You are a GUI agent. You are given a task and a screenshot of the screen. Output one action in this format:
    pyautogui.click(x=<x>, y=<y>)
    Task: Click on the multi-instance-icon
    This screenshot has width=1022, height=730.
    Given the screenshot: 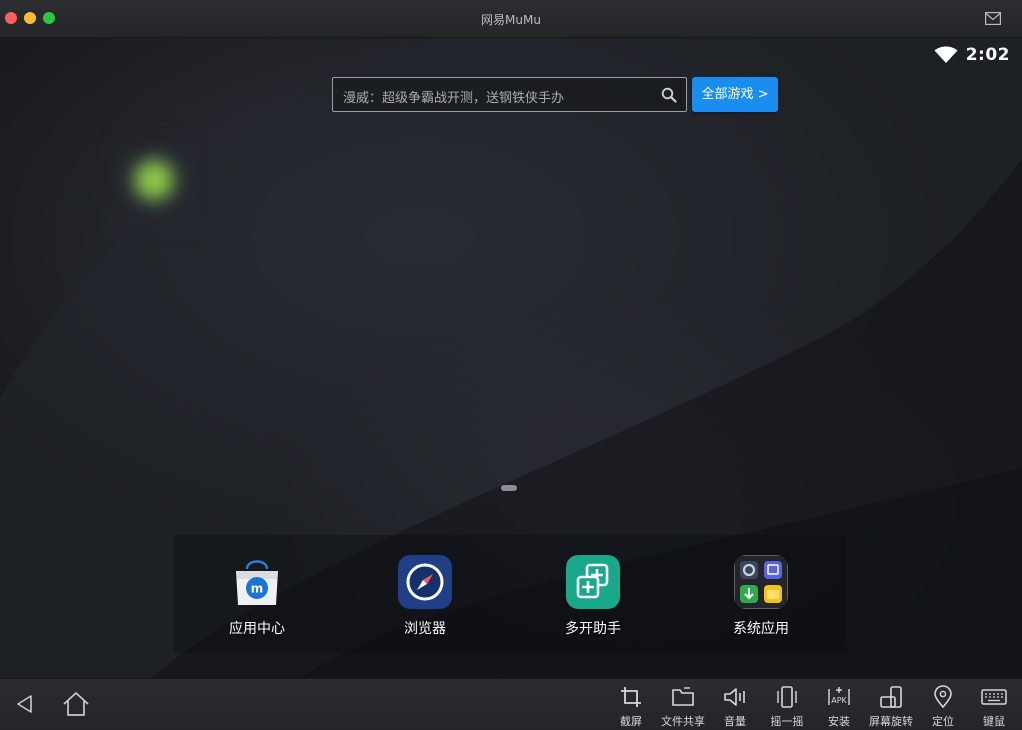 What is the action you would take?
    pyautogui.click(x=593, y=582)
    